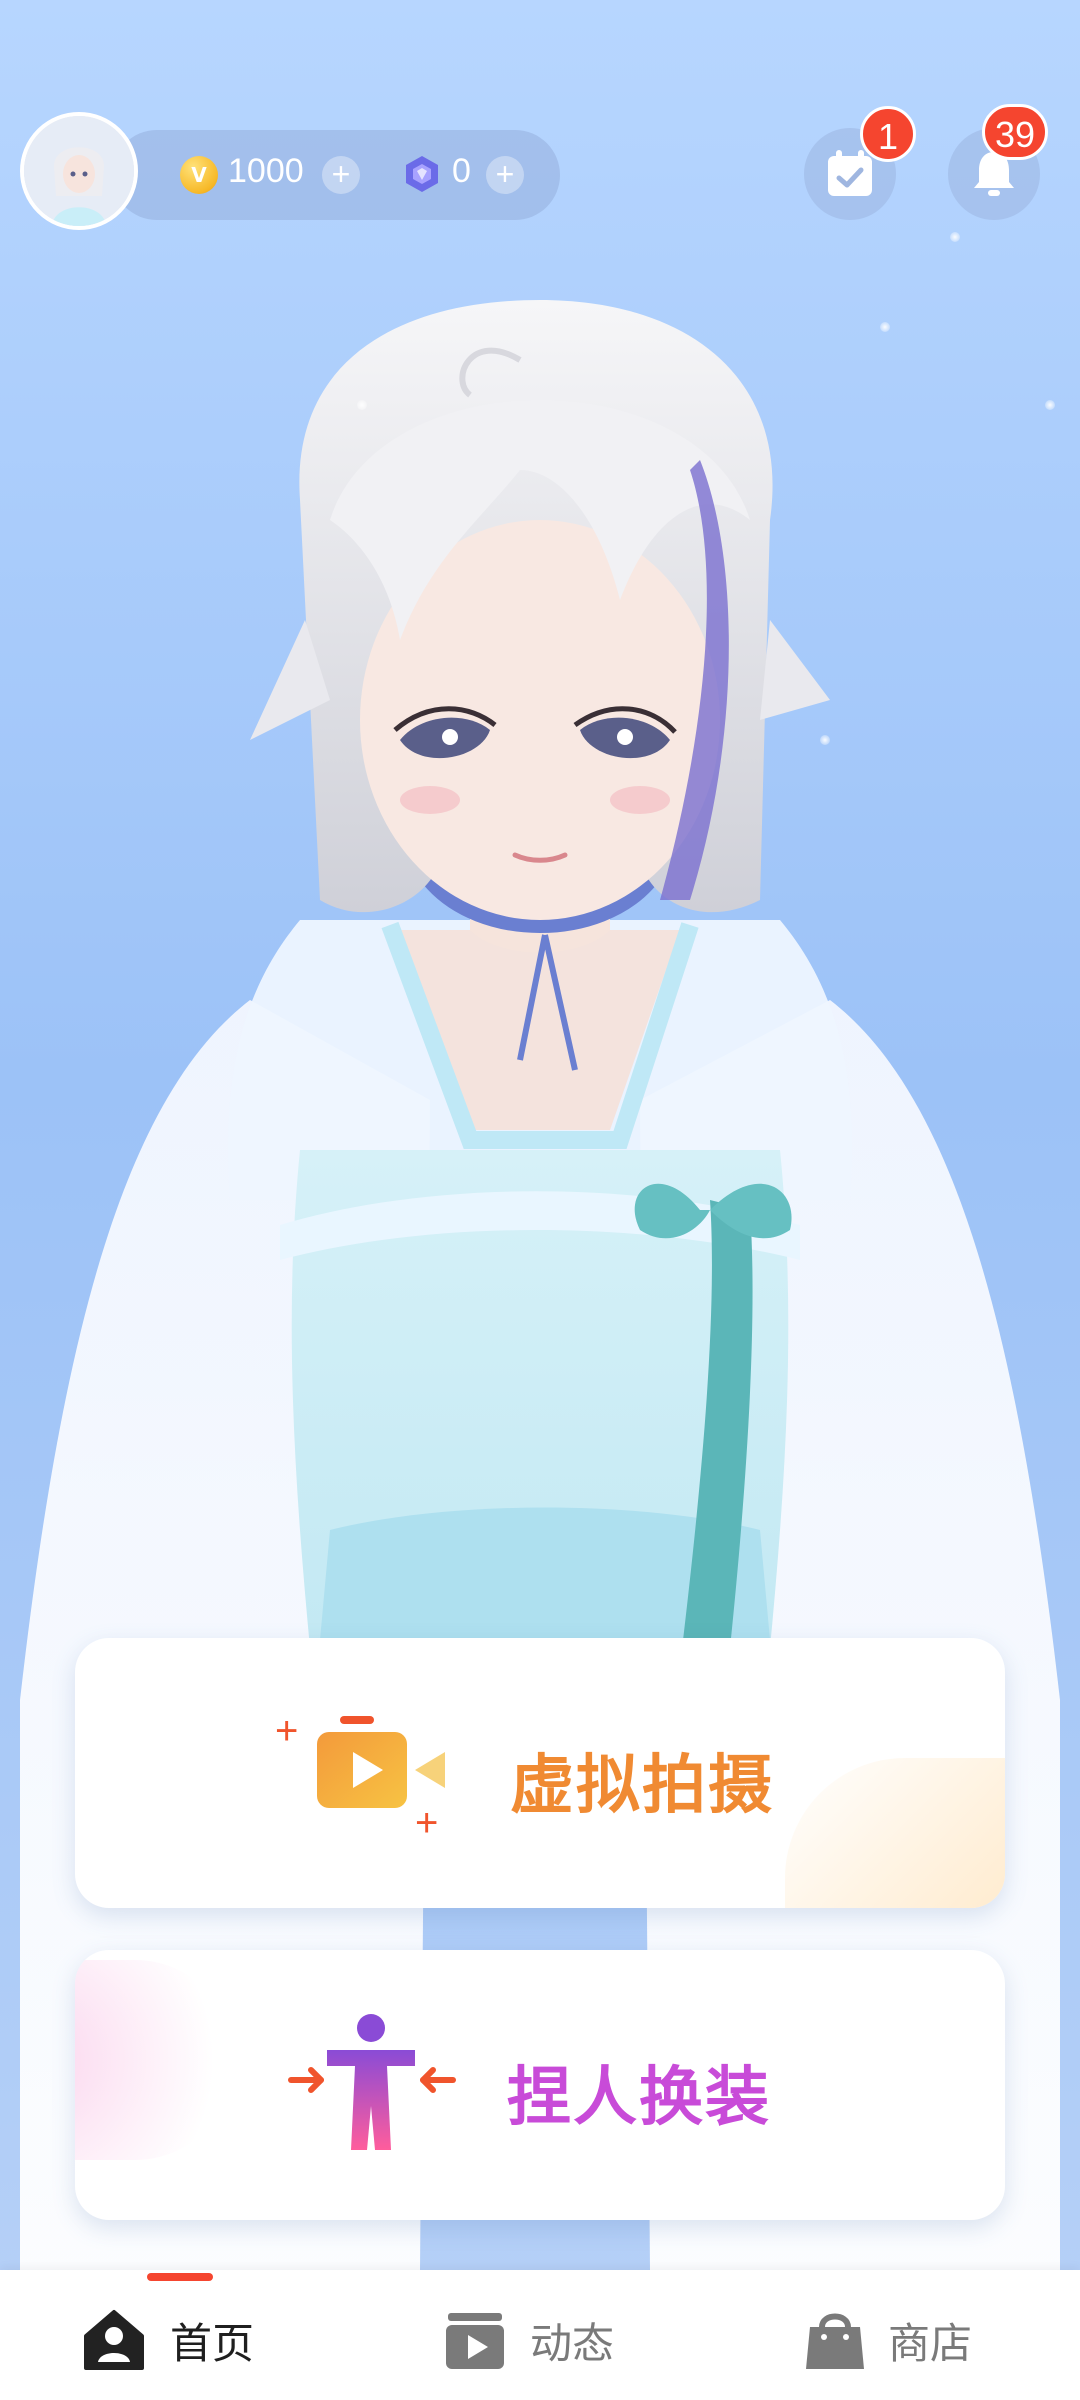 The height and width of the screenshot is (2400, 1080). What do you see at coordinates (642, 1786) in the screenshot?
I see `virtual-shoot-label: 虚拟拍摄` at bounding box center [642, 1786].